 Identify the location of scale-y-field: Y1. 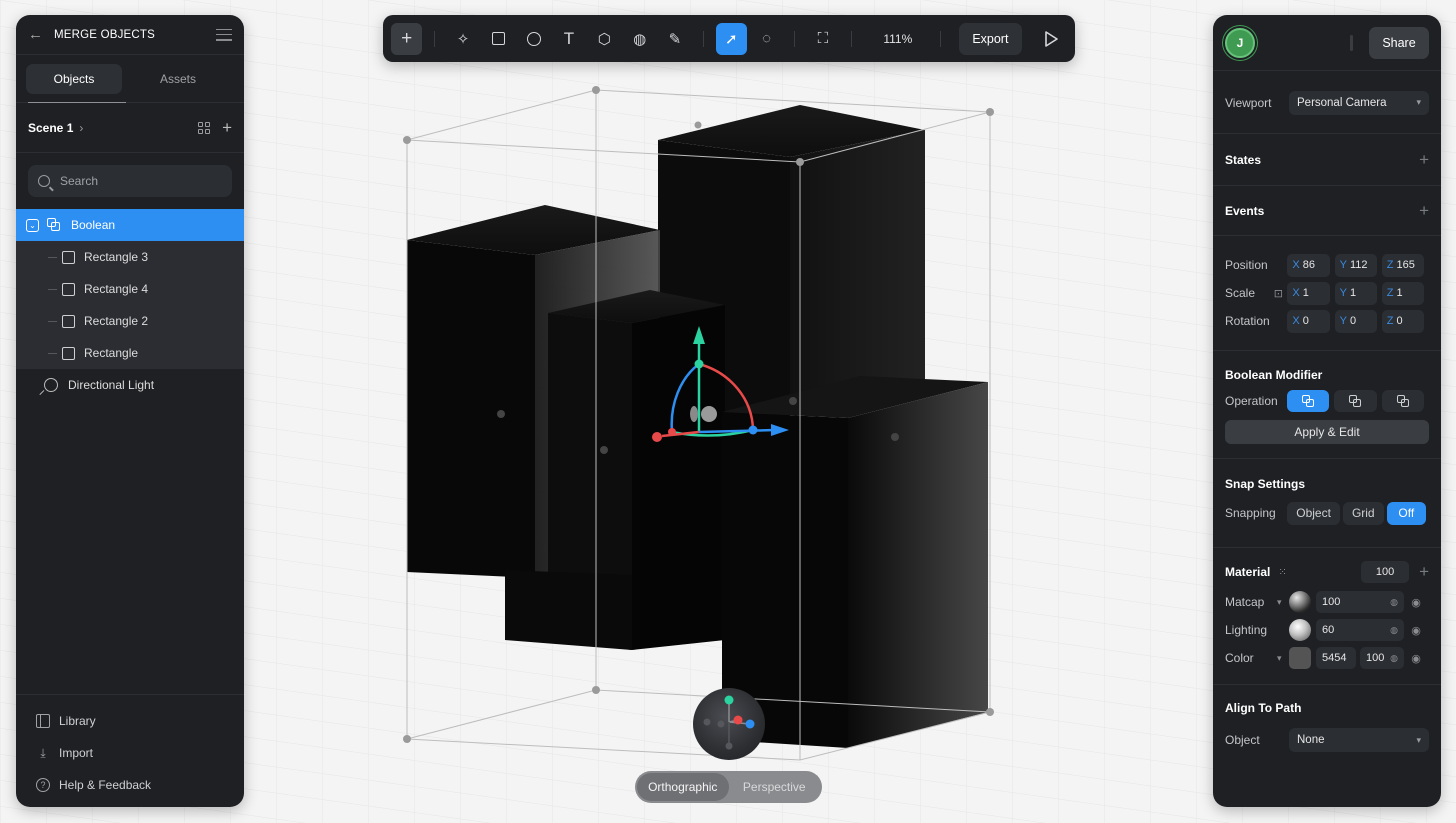
(1355, 293).